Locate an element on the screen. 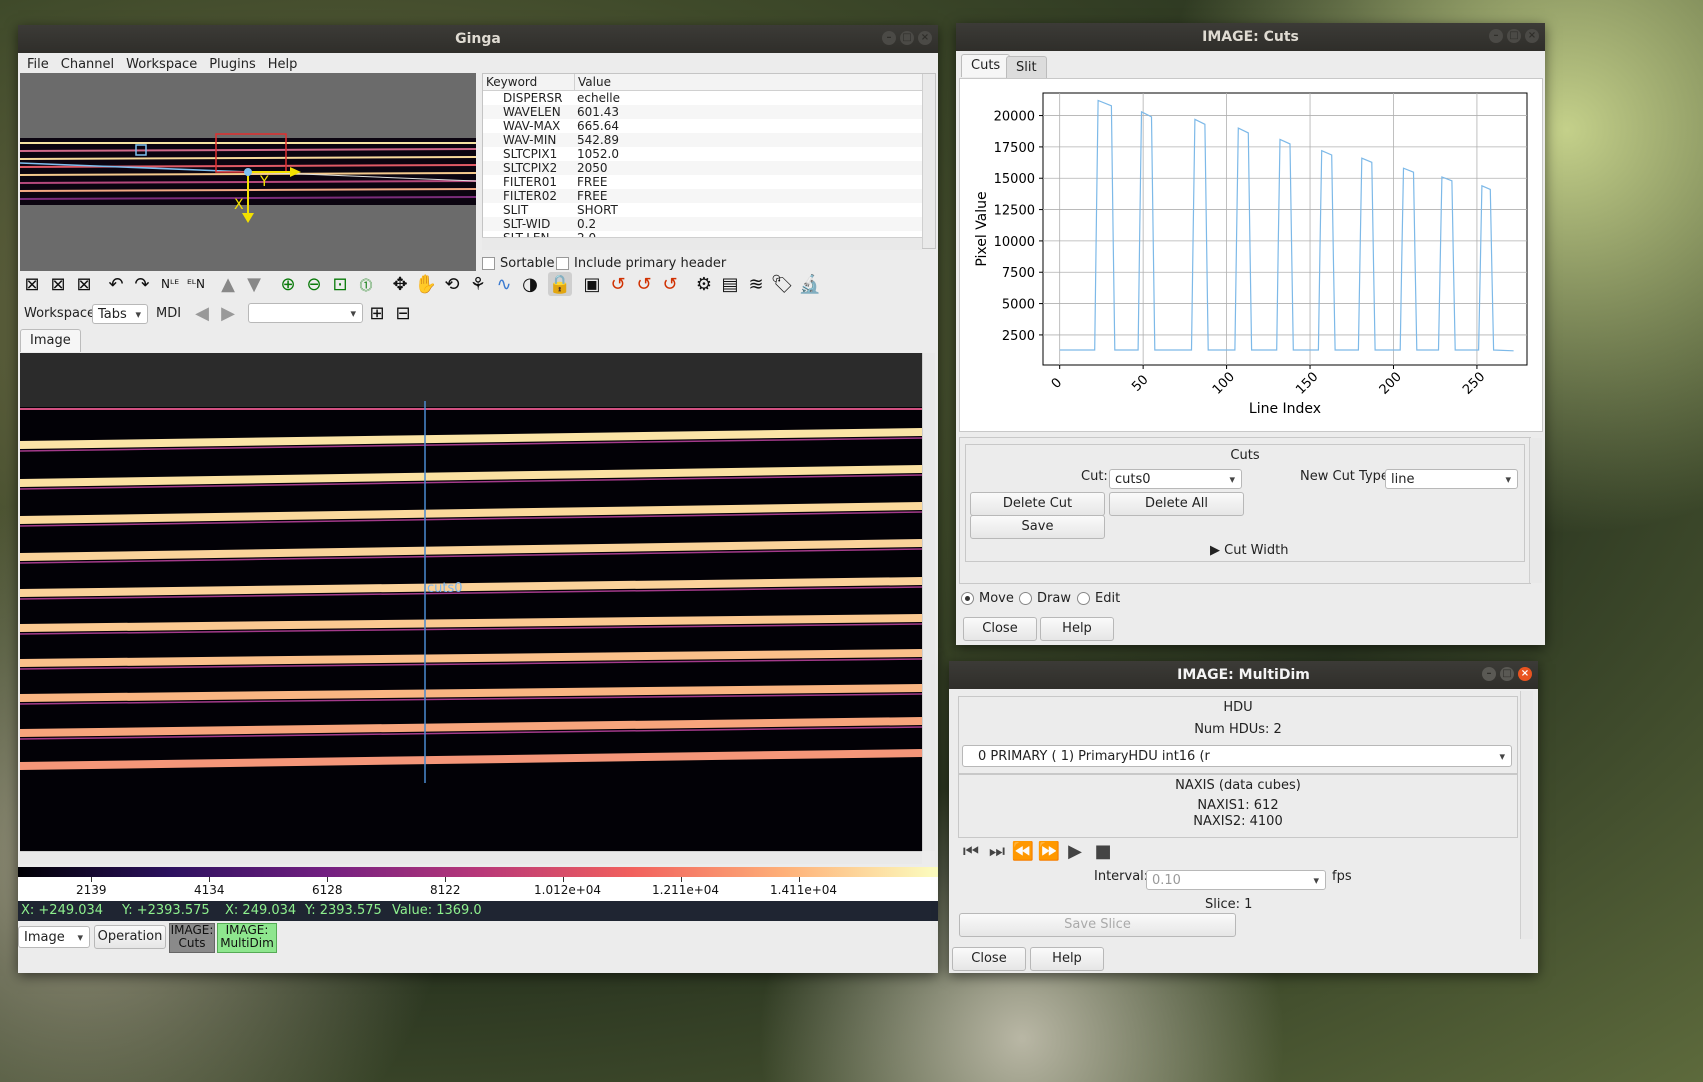 This screenshot has width=1703, height=1082. cuts-close-window-button: × is located at coordinates (1532, 36).